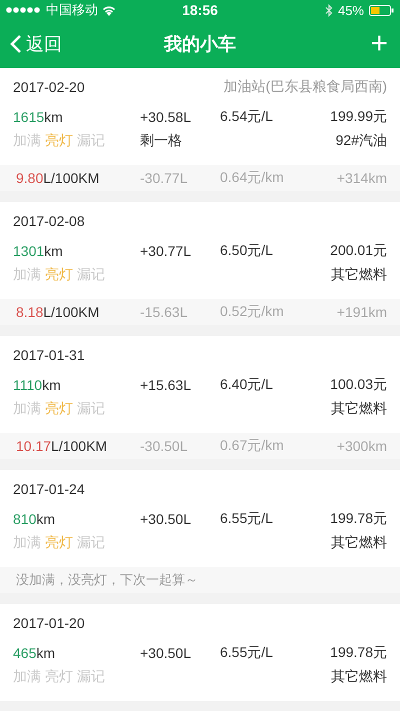 The height and width of the screenshot is (711, 400). I want to click on signal-icon, so click(24, 10).